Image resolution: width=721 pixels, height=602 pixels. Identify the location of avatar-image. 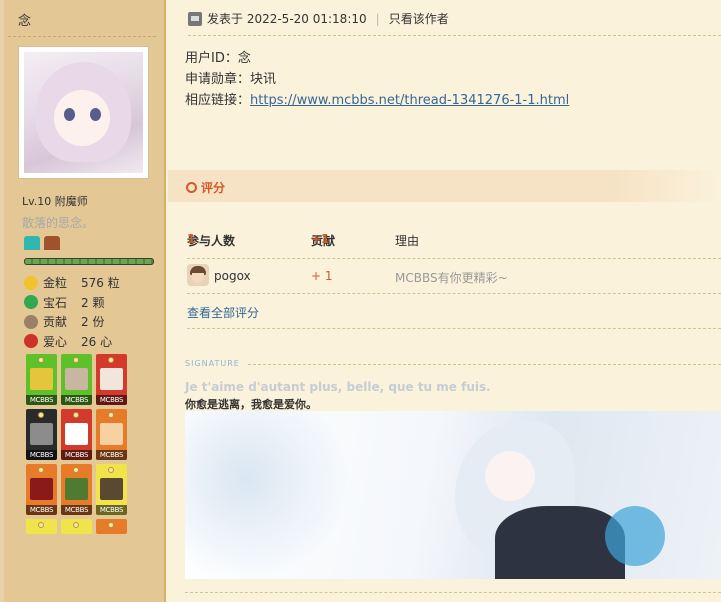
(83, 112).